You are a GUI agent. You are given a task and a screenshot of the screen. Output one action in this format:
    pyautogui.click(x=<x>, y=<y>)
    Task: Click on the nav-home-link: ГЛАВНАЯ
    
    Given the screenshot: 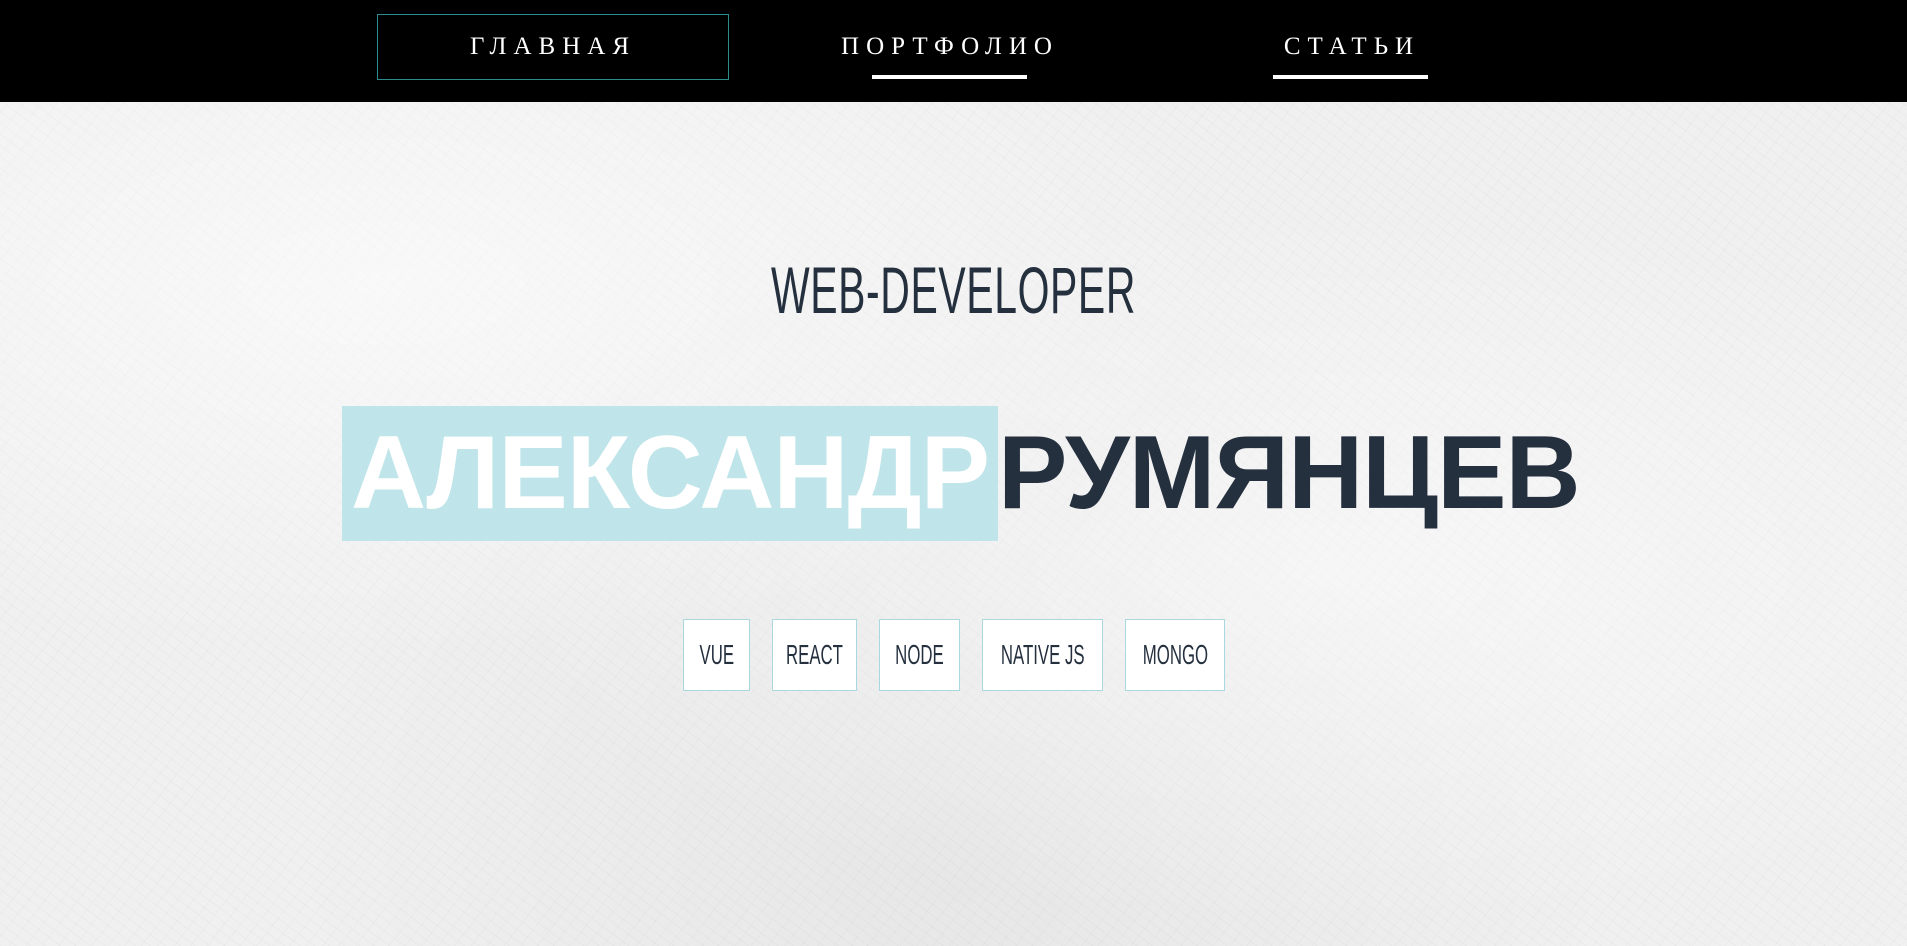 What is the action you would take?
    pyautogui.click(x=553, y=47)
    